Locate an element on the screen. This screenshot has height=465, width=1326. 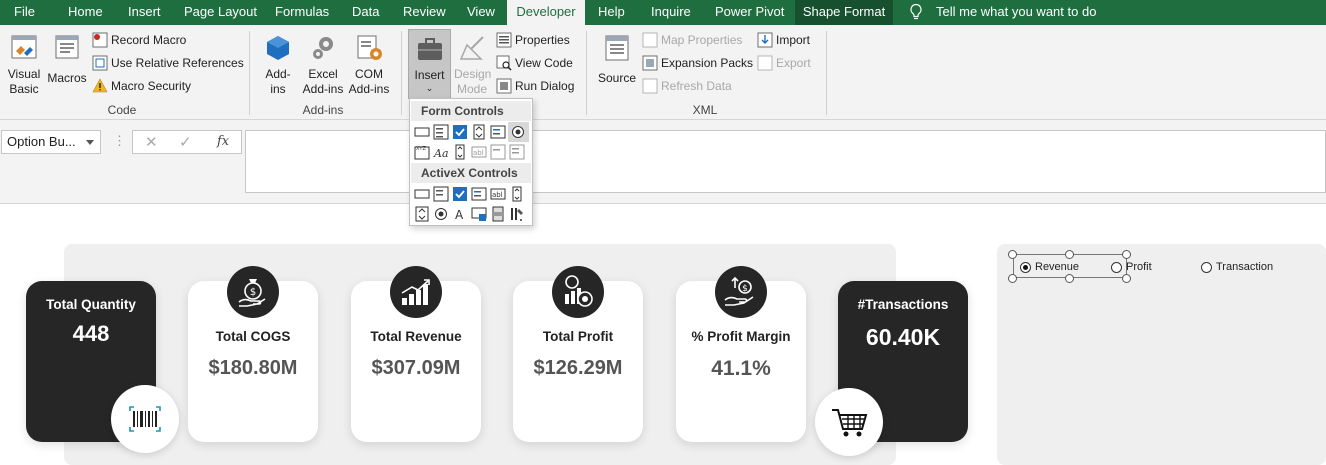
activex-option-button-icon is located at coordinates (441, 214).